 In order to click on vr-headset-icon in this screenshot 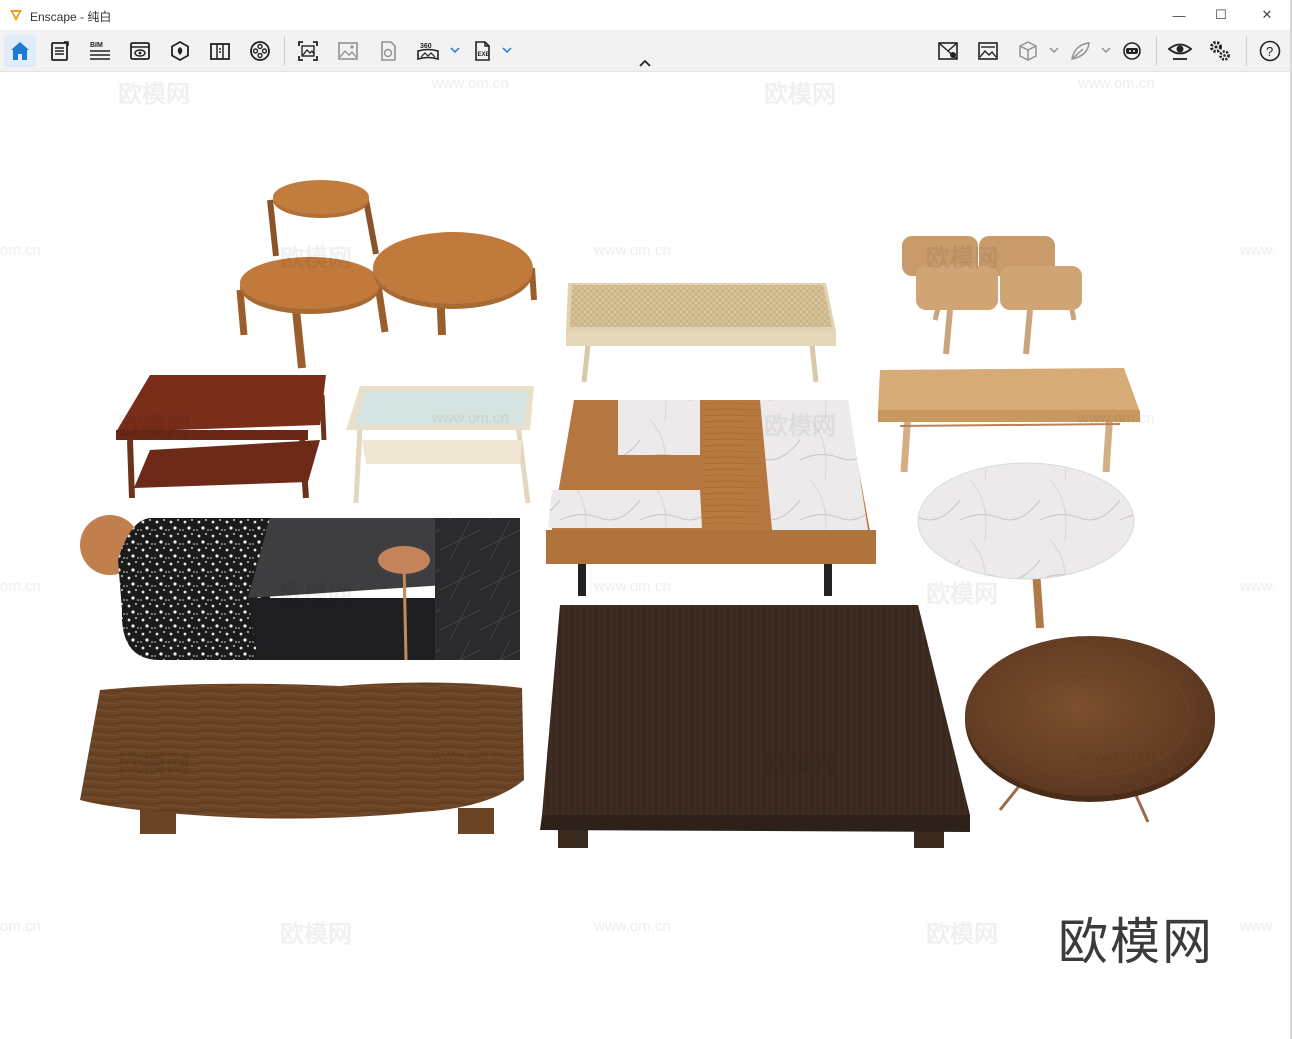, I will do `click(1132, 51)`.